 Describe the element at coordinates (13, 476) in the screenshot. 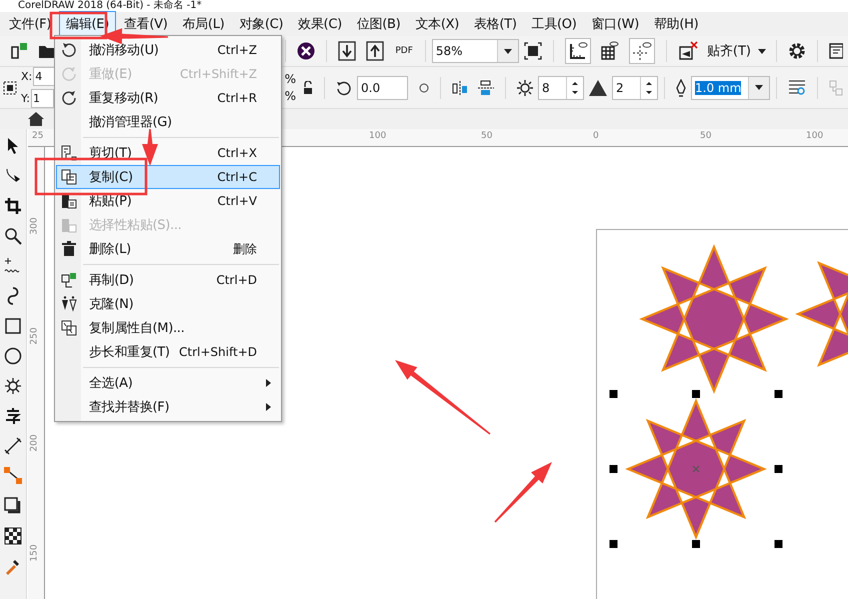

I see `connector-tool-icon` at that location.